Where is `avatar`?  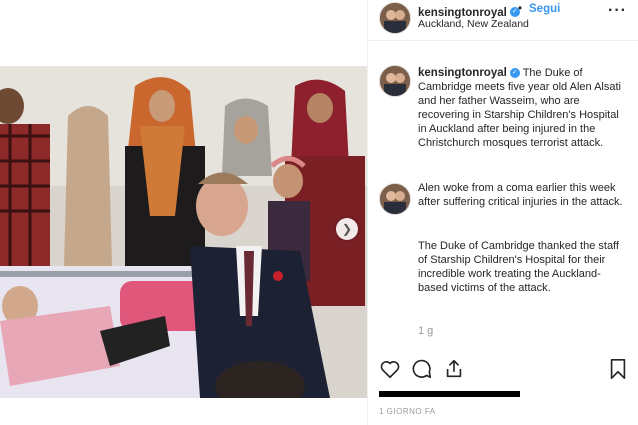
avatar is located at coordinates (395, 18).